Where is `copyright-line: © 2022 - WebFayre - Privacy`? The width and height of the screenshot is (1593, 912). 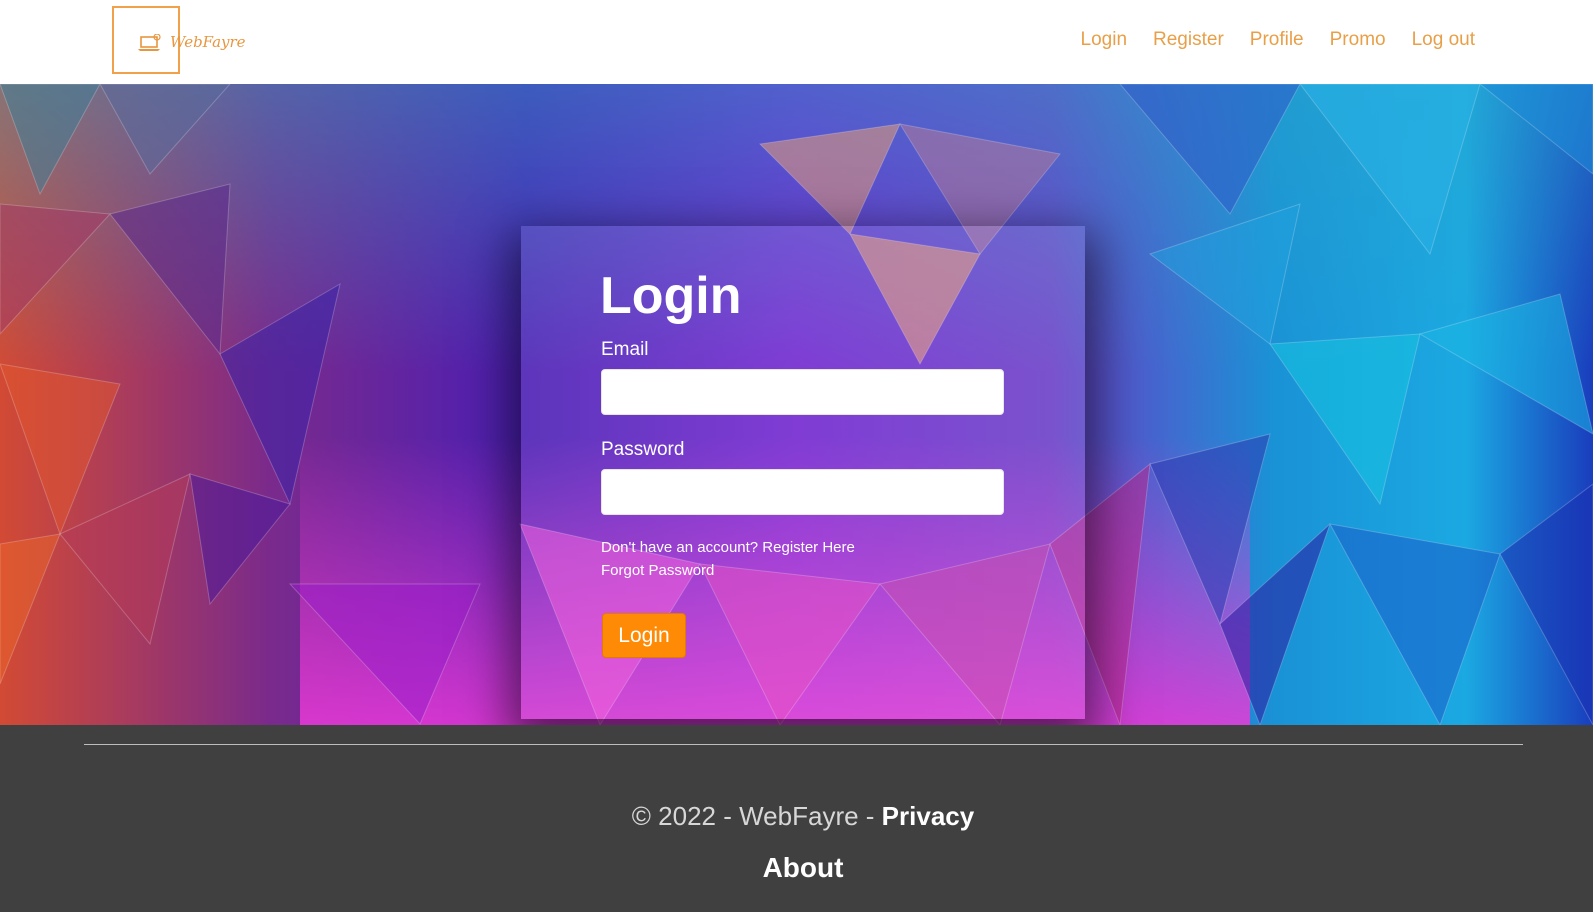 copyright-line: © 2022 - WebFayre - Privacy is located at coordinates (796, 816).